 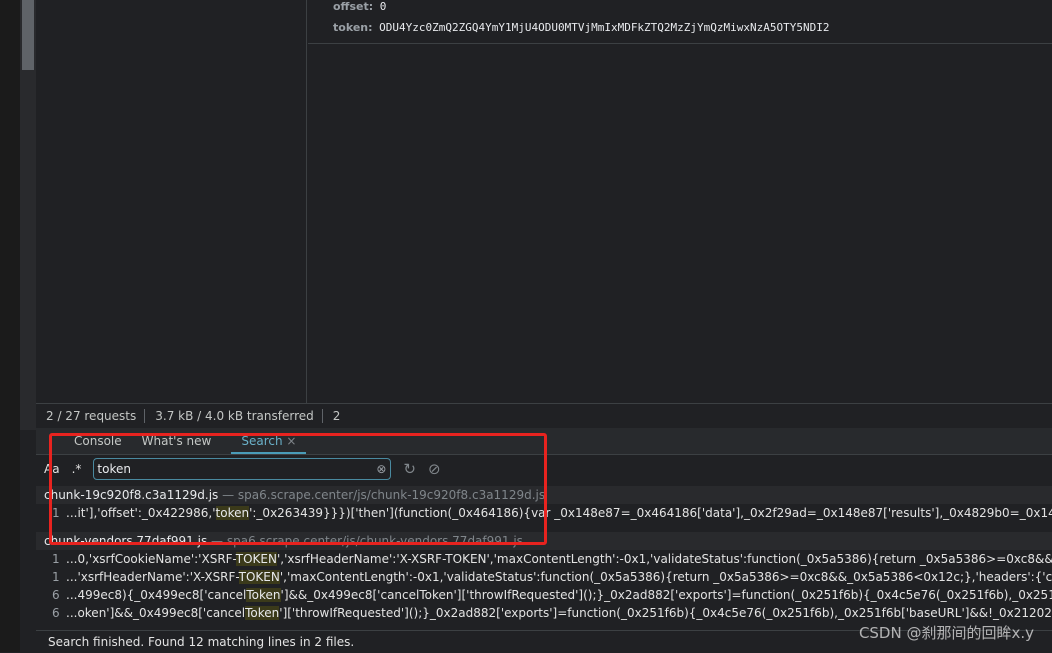 What do you see at coordinates (151, 559) in the screenshot?
I see `line-text: ...0,'xsrfCookieName':'XSRF-` at bounding box center [151, 559].